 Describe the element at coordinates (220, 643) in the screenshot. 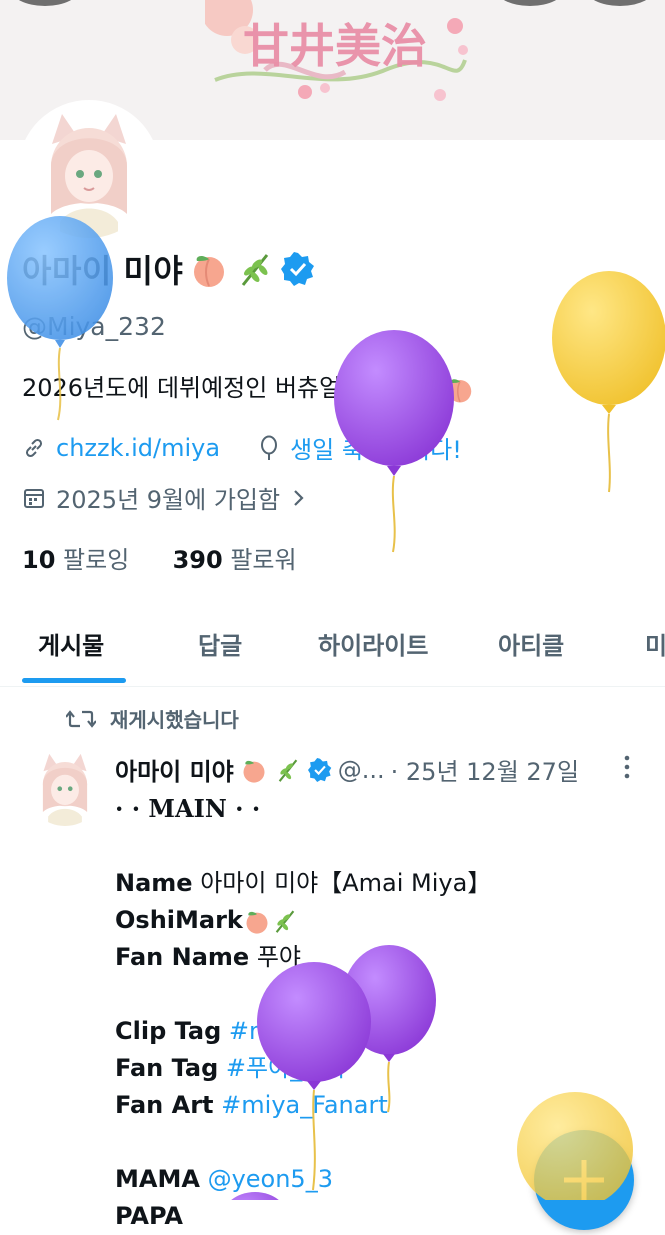

I see `tab-replies: 답글` at that location.